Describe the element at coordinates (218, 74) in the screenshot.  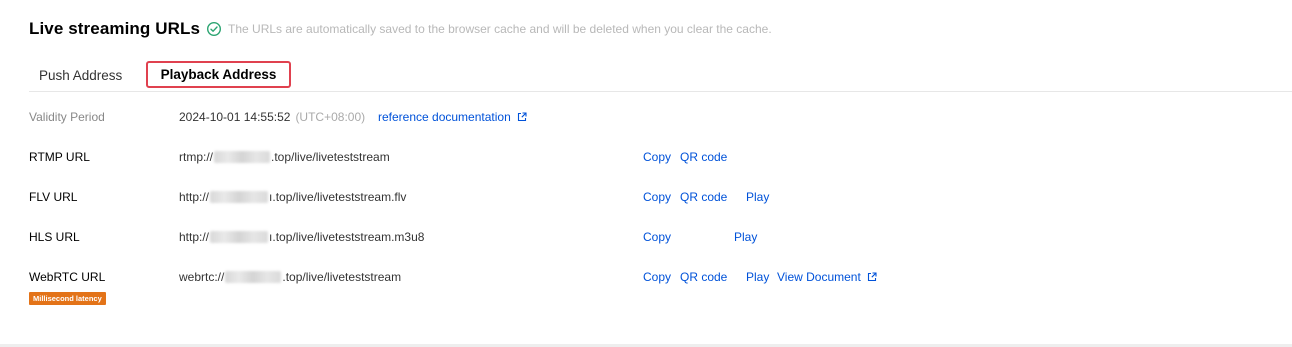
I see `tab-playback-address: Playback Address` at that location.